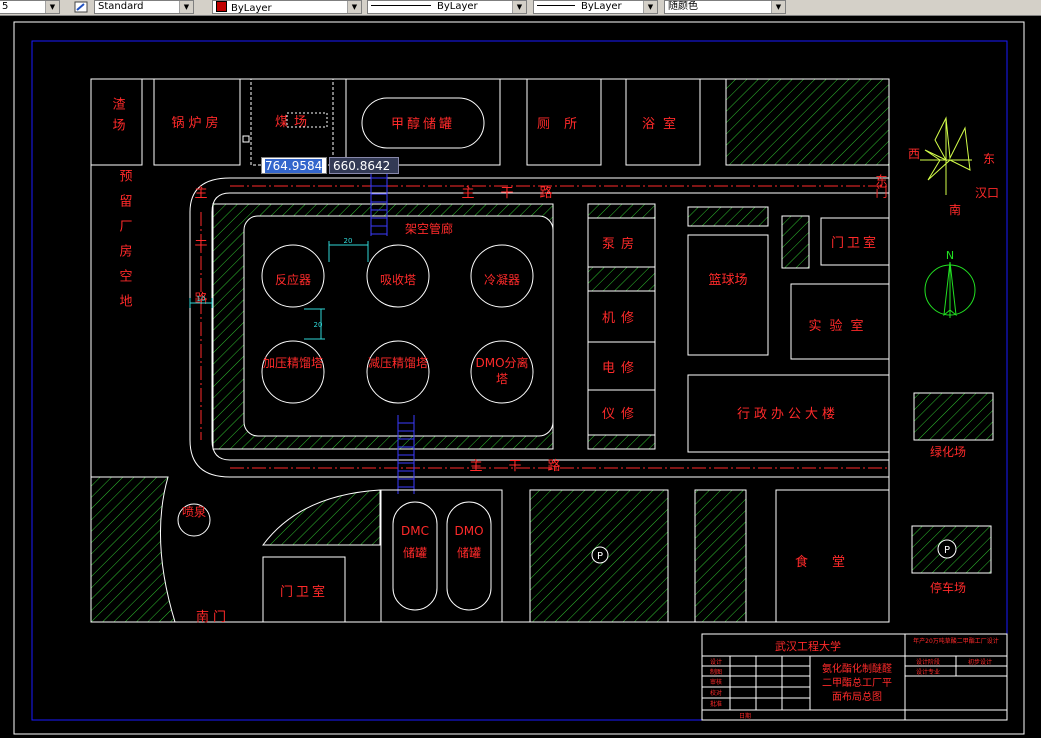  Describe the element at coordinates (788, 414) in the screenshot. I see `admin-building-label: 行政办公大楼` at that location.